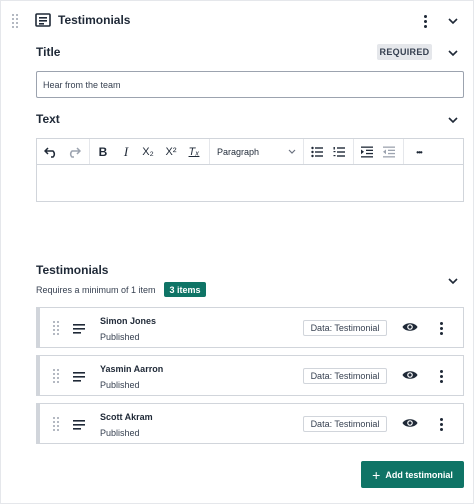  What do you see at coordinates (237, 21) in the screenshot?
I see `block-header: Testimonials` at bounding box center [237, 21].